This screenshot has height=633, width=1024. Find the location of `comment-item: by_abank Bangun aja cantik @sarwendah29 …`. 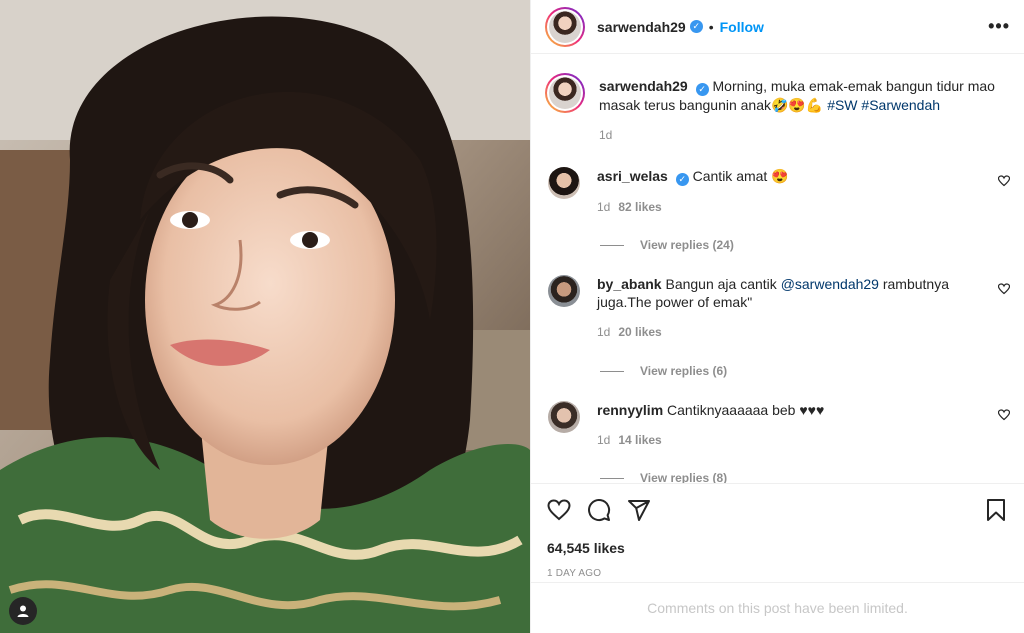

comment-item: by_abank Bangun aja cantik @sarwendah29 … is located at coordinates (777, 307).